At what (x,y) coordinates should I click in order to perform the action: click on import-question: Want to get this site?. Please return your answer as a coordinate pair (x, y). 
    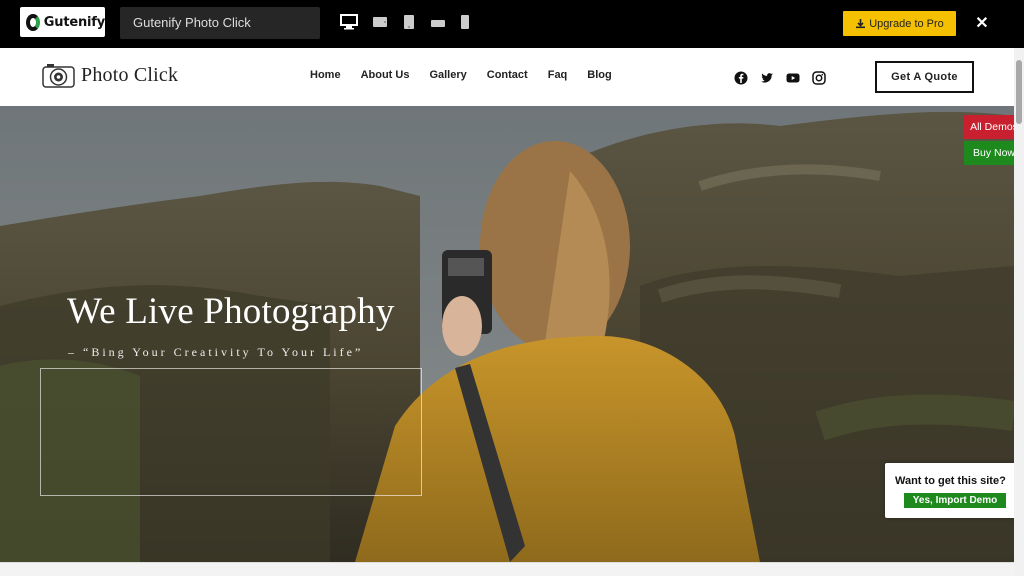
    Looking at the image, I should click on (950, 481).